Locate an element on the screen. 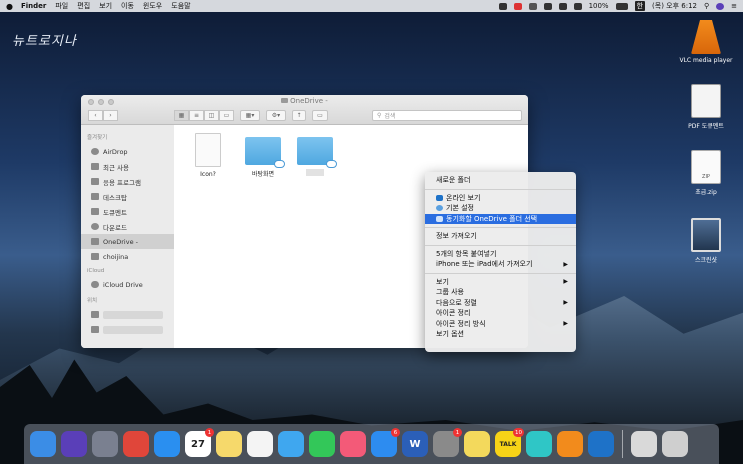  folder-icon is located at coordinates (317, 152).